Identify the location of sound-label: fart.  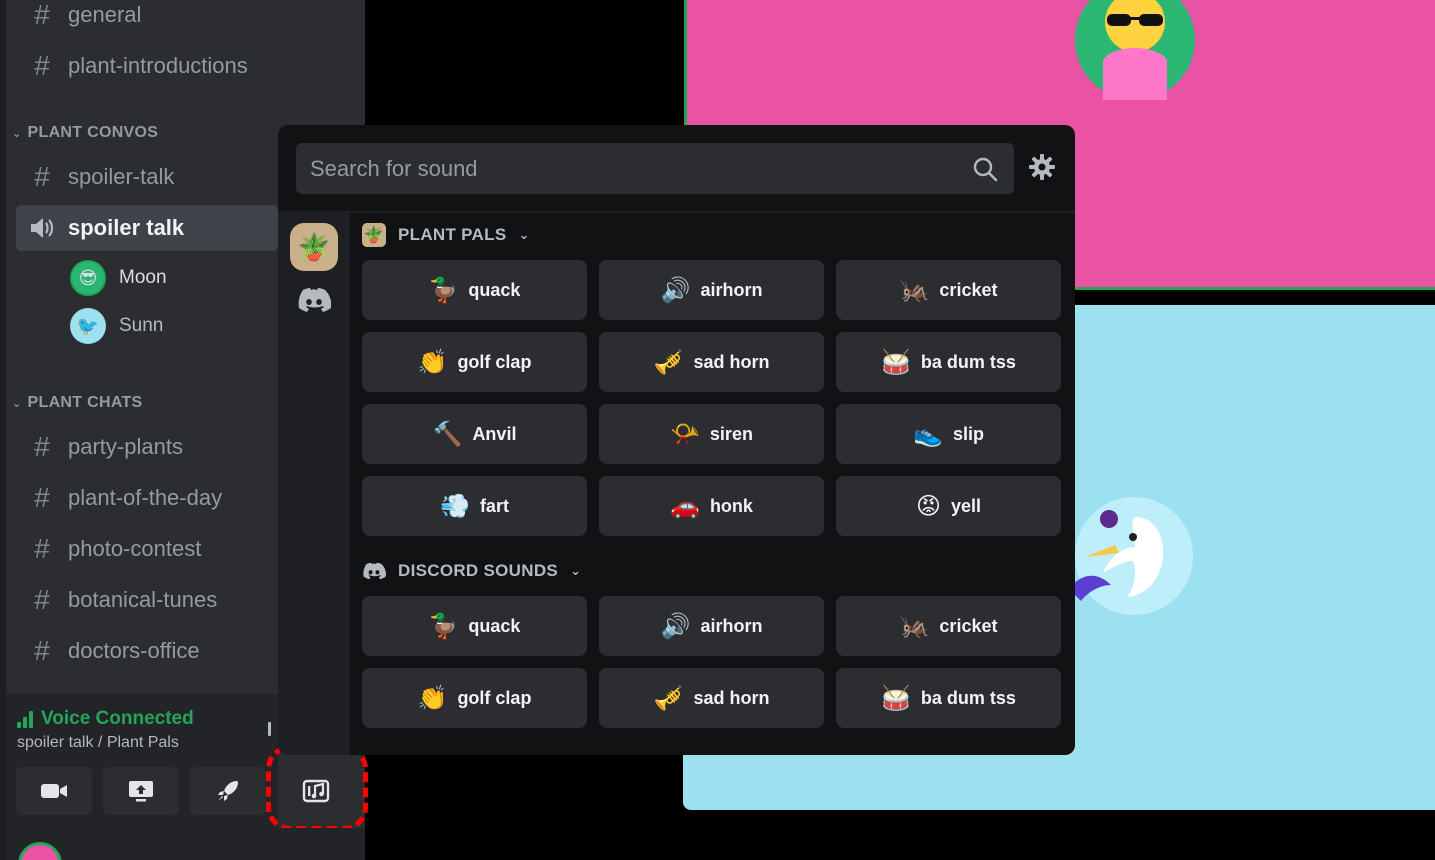
(494, 505).